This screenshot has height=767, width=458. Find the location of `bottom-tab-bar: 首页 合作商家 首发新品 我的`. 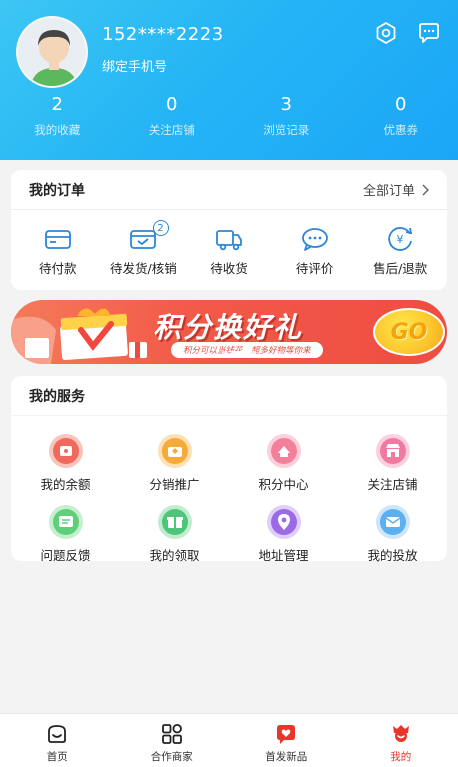

bottom-tab-bar: 首页 合作商家 首发新品 我的 is located at coordinates (229, 740).